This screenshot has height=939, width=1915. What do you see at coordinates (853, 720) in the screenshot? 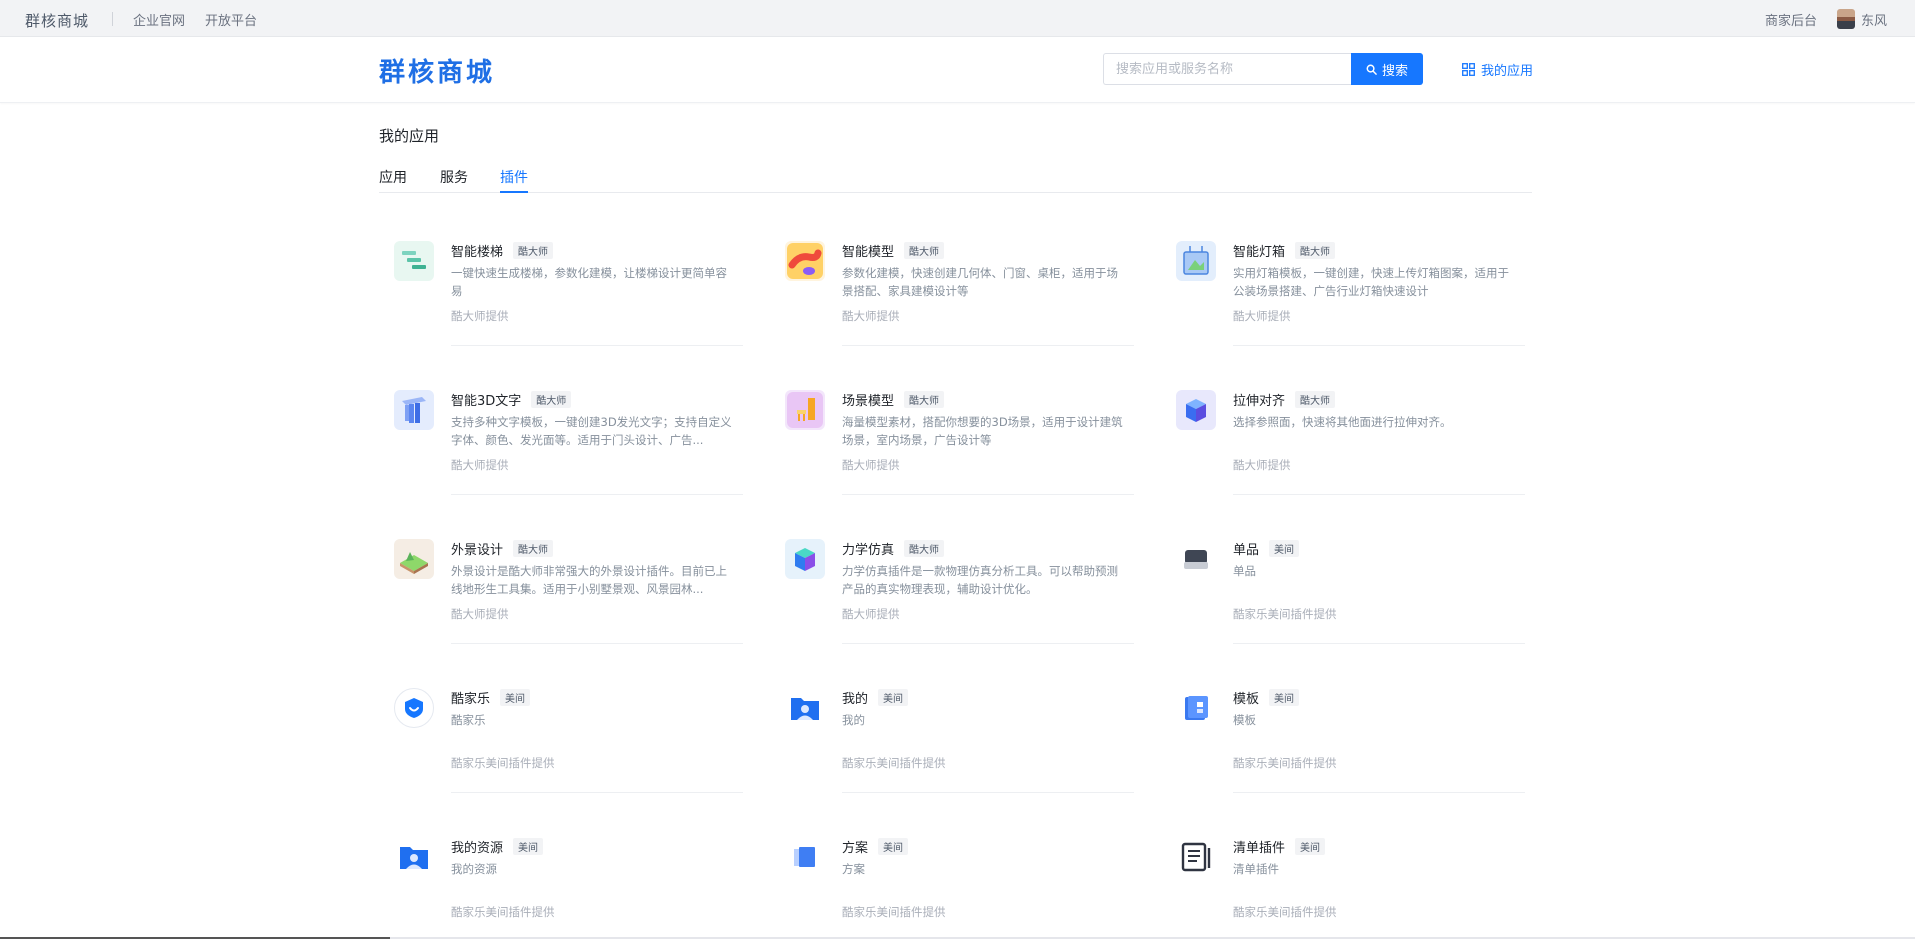
I see `plugin-description: 我的` at bounding box center [853, 720].